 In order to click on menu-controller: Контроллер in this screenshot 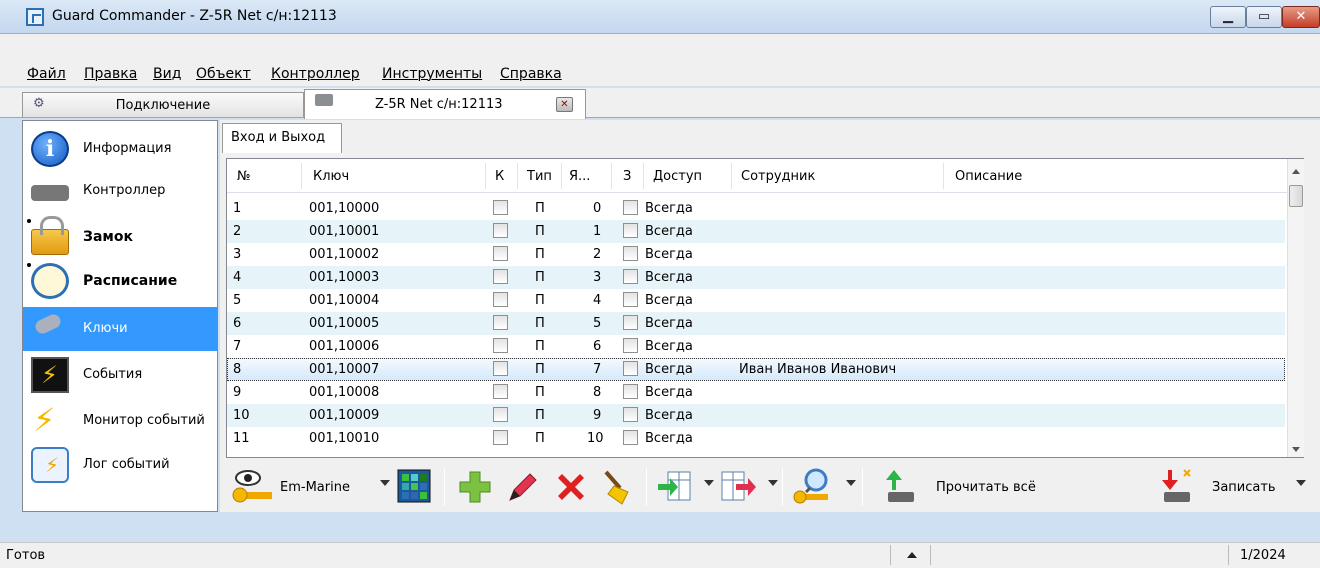, I will do `click(315, 74)`.